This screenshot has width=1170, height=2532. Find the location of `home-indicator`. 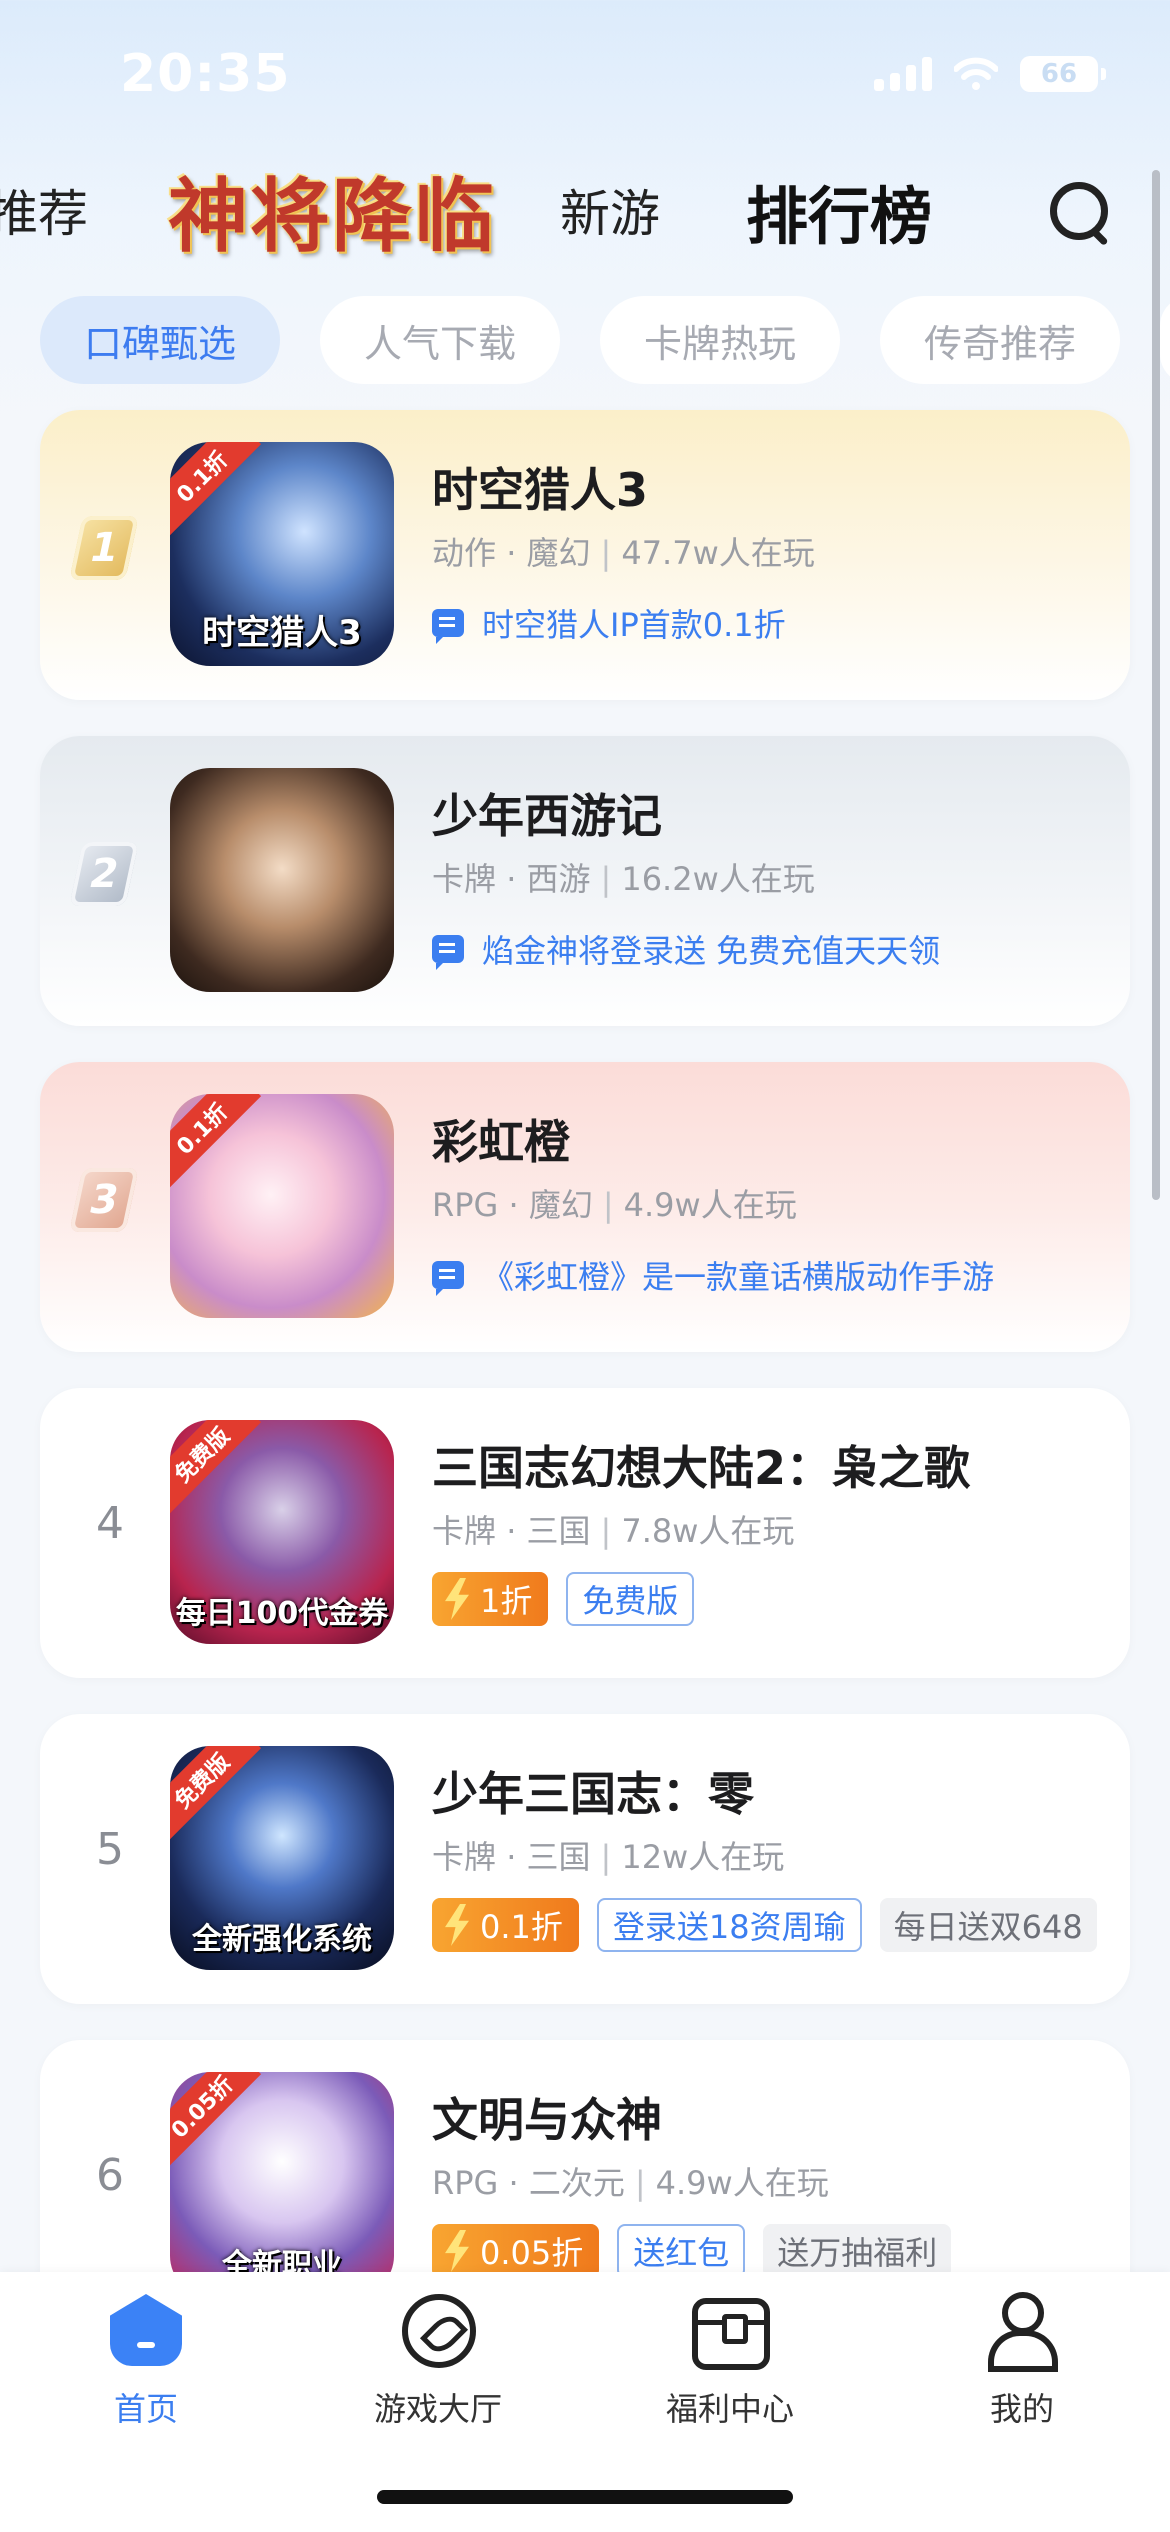

home-indicator is located at coordinates (585, 2497).